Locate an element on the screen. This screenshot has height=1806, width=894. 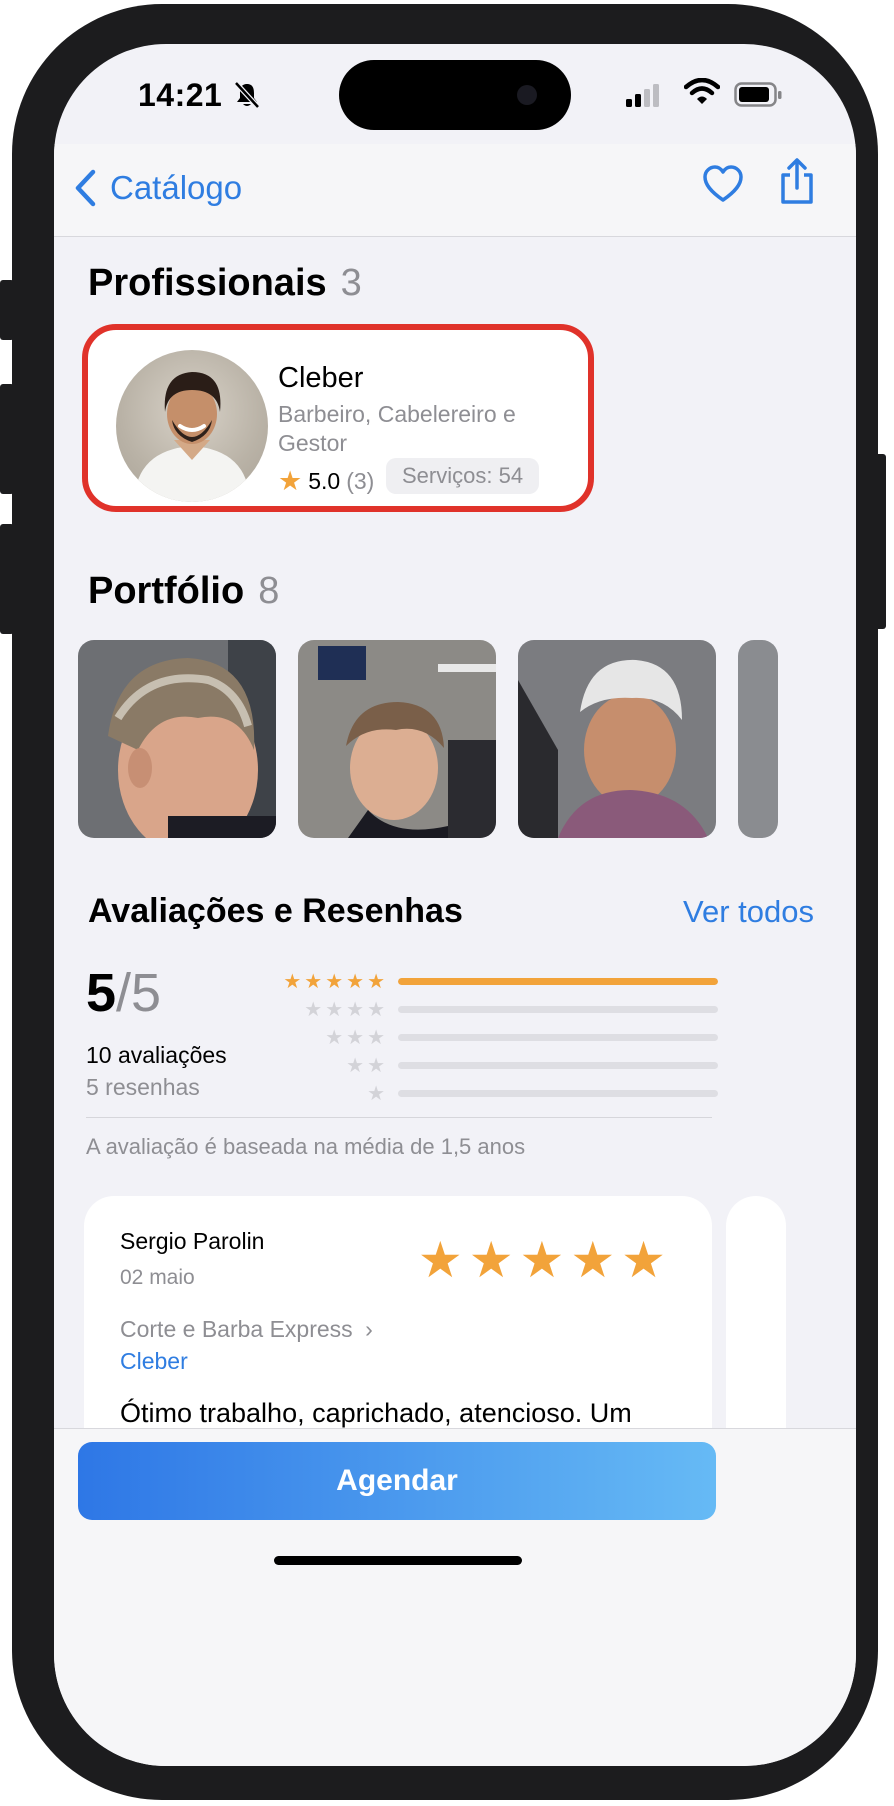
services-badge: Serviços: 54 is located at coordinates (463, 476).